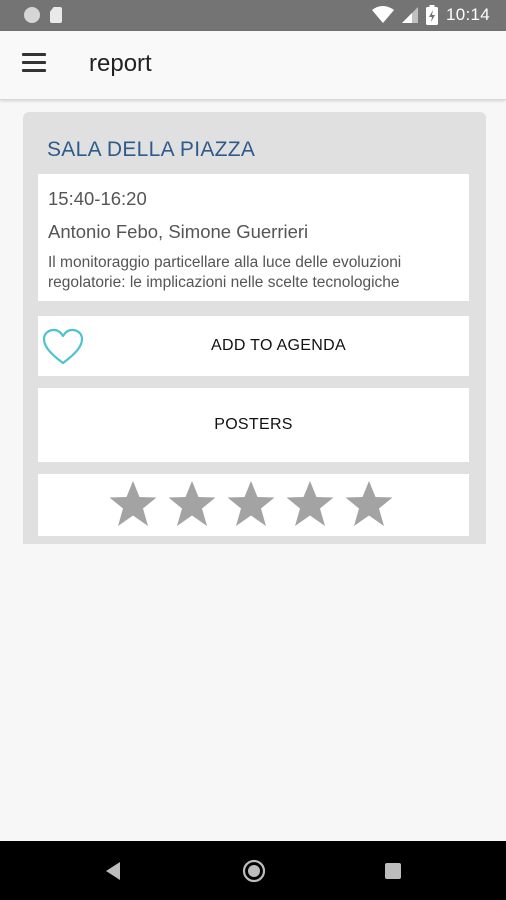 This screenshot has height=900, width=506. Describe the element at coordinates (151, 149) in the screenshot. I see `room-title: SALA DELLA PIAZZA` at that location.